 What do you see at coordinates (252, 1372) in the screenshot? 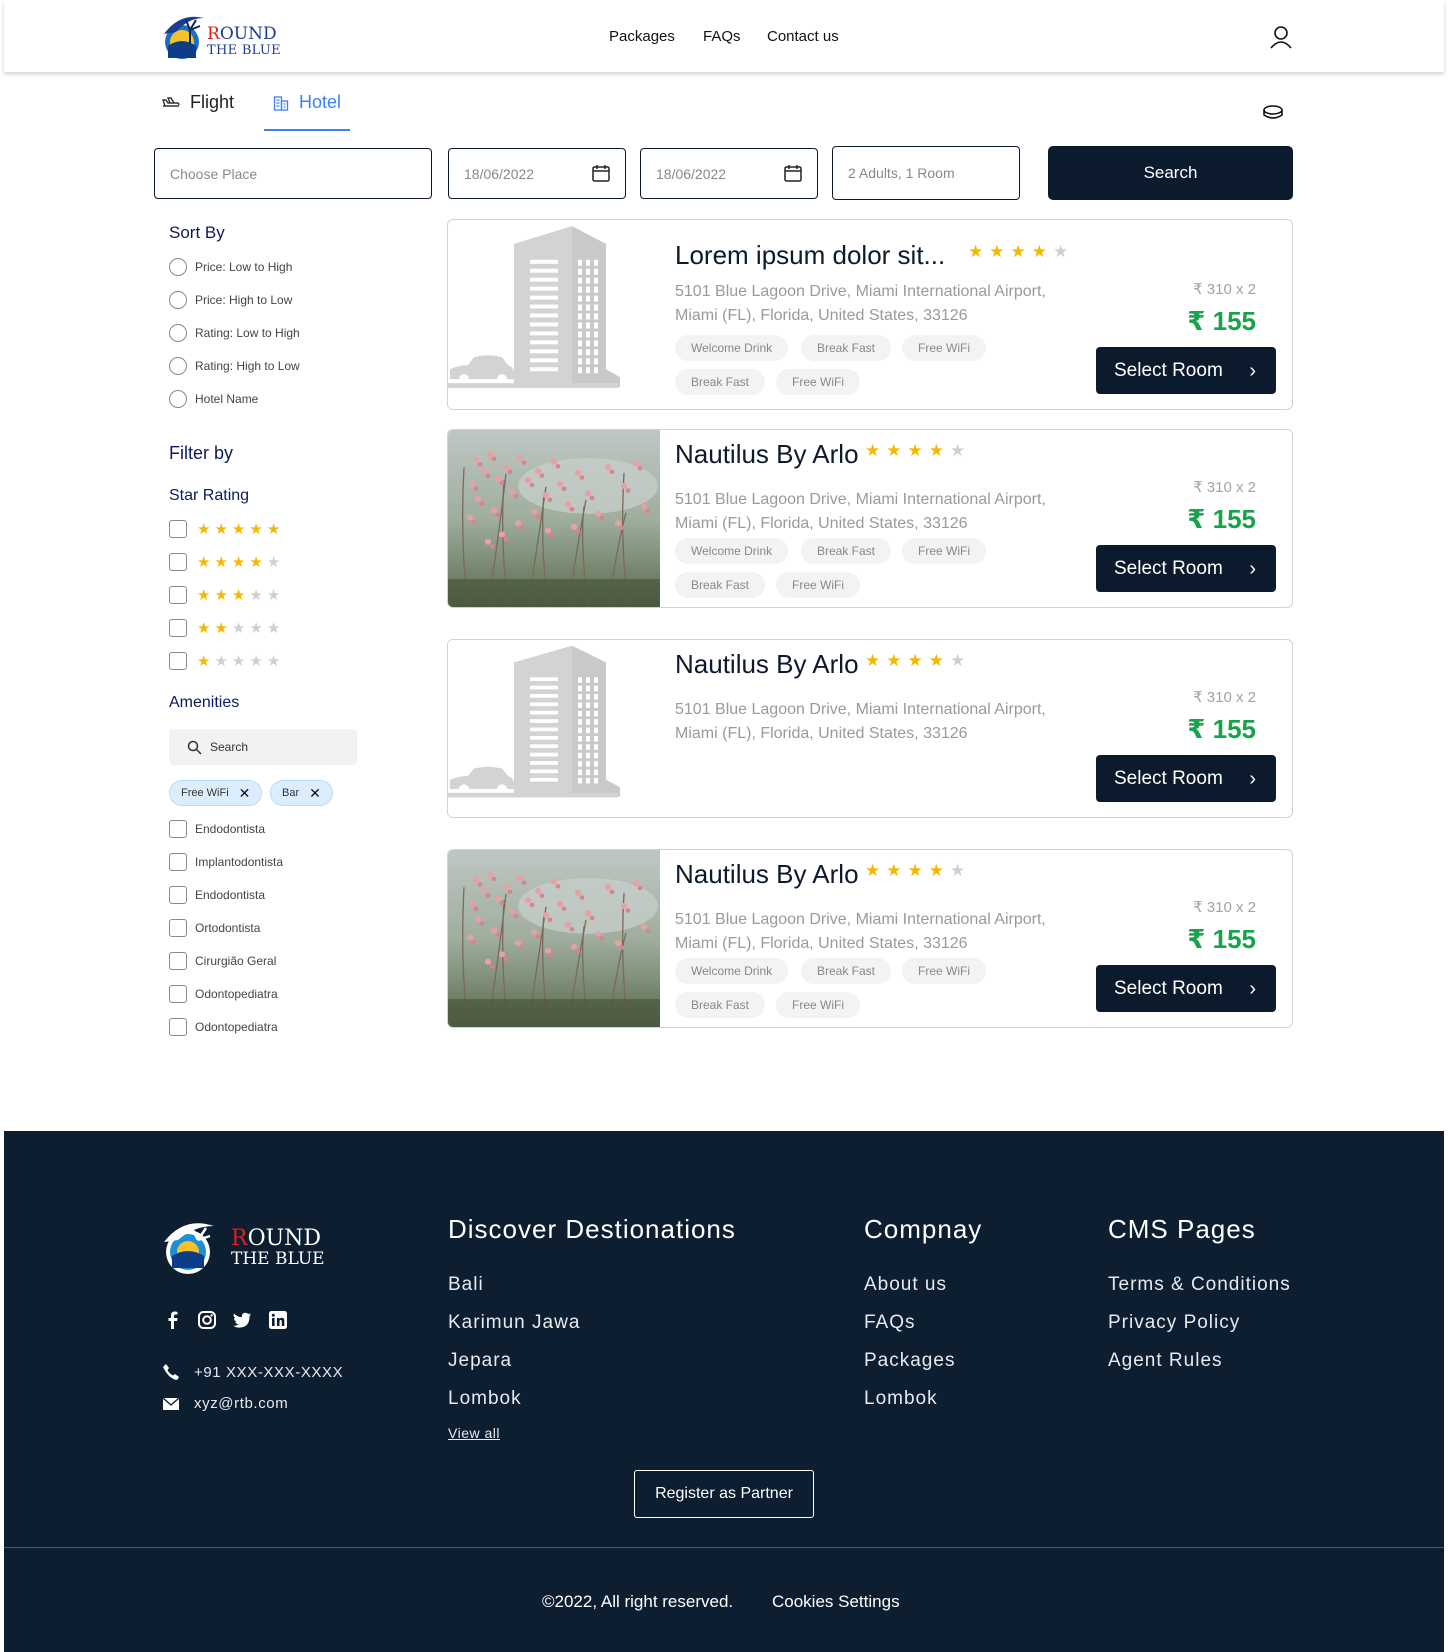
I see `footer-phone: +91 XXX-XXX-XXXX` at bounding box center [252, 1372].